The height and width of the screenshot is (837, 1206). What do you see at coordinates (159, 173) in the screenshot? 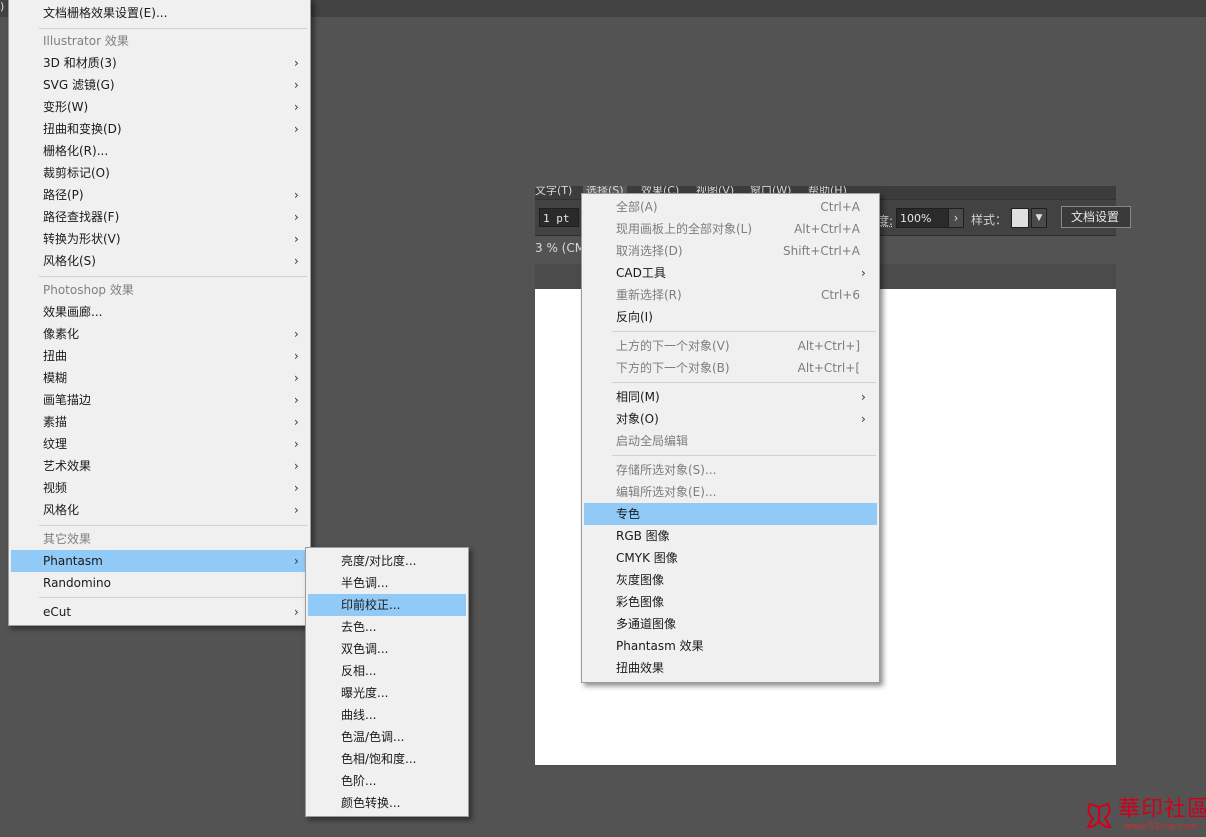
I see `menu-item-crop-marks: 裁剪标记(O)` at bounding box center [159, 173].